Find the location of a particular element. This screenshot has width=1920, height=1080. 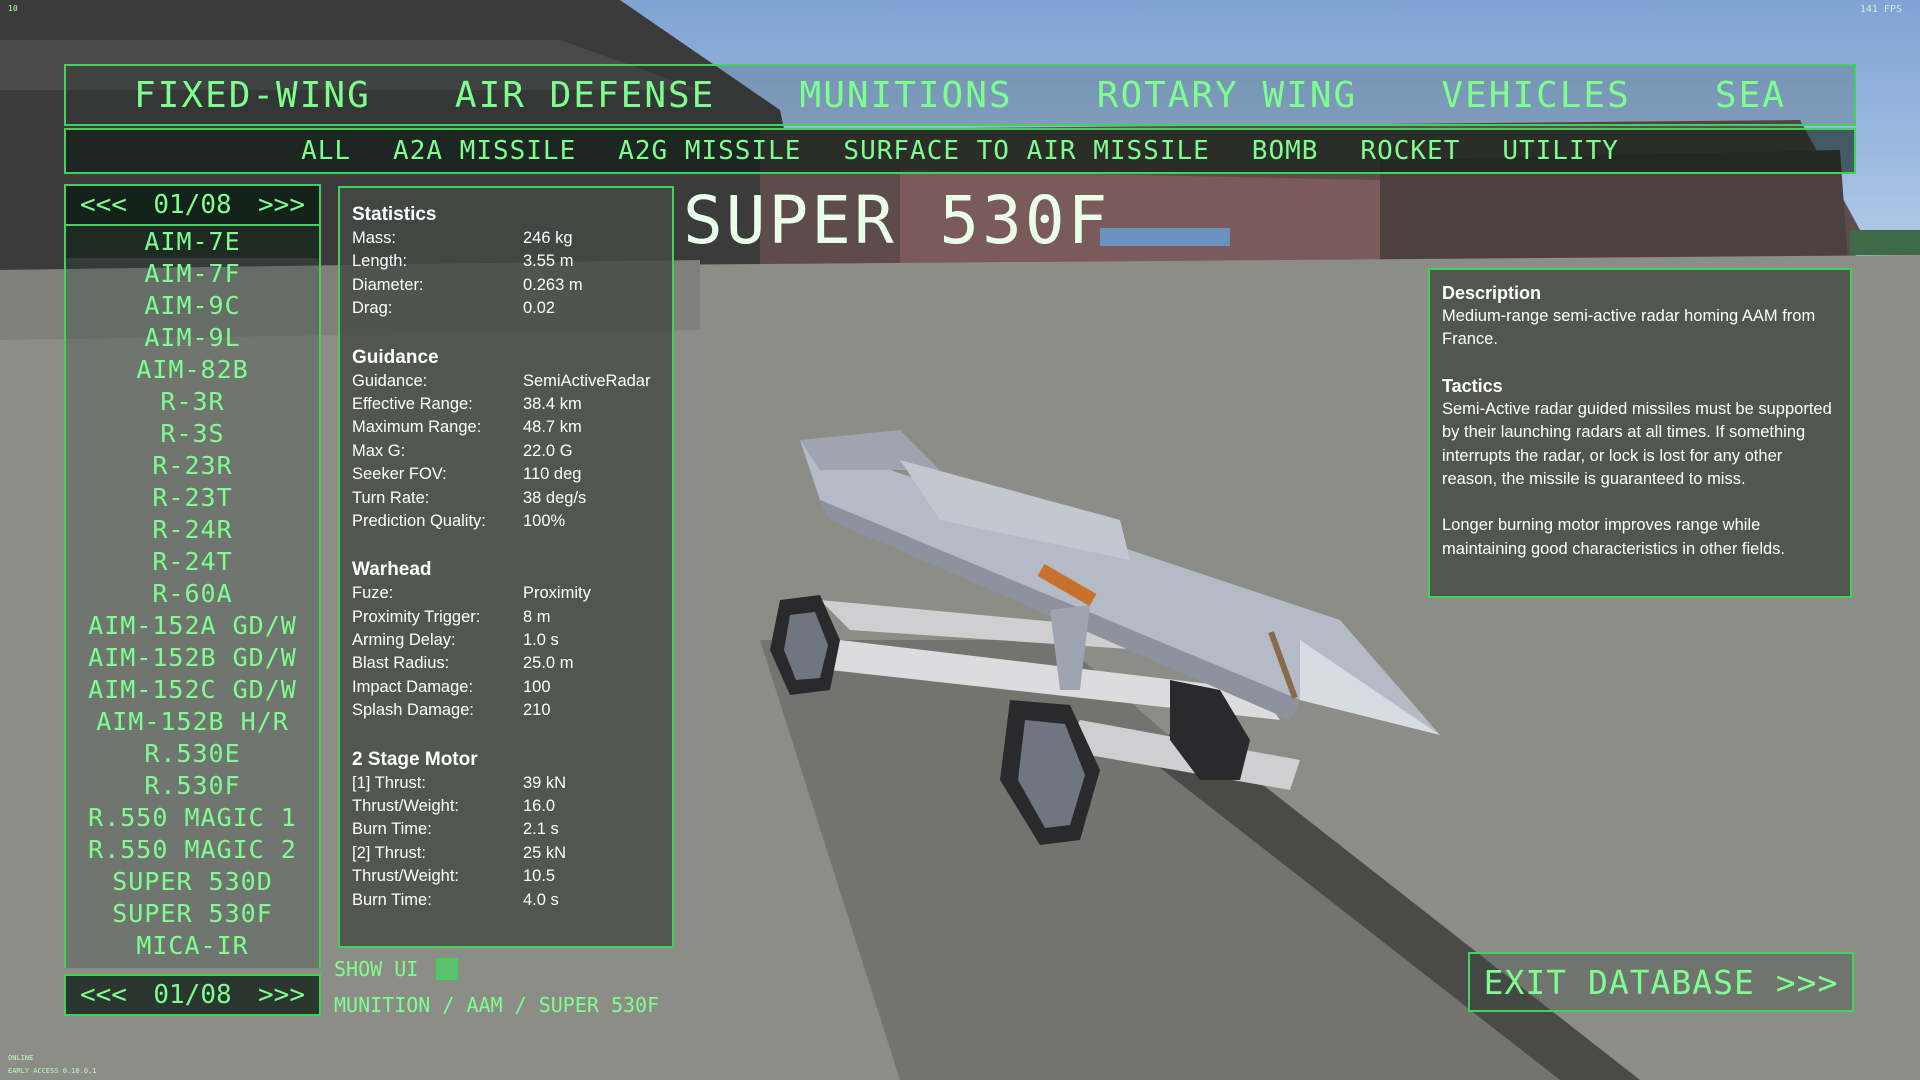

stat-value: 8 m is located at coordinates (537, 616).